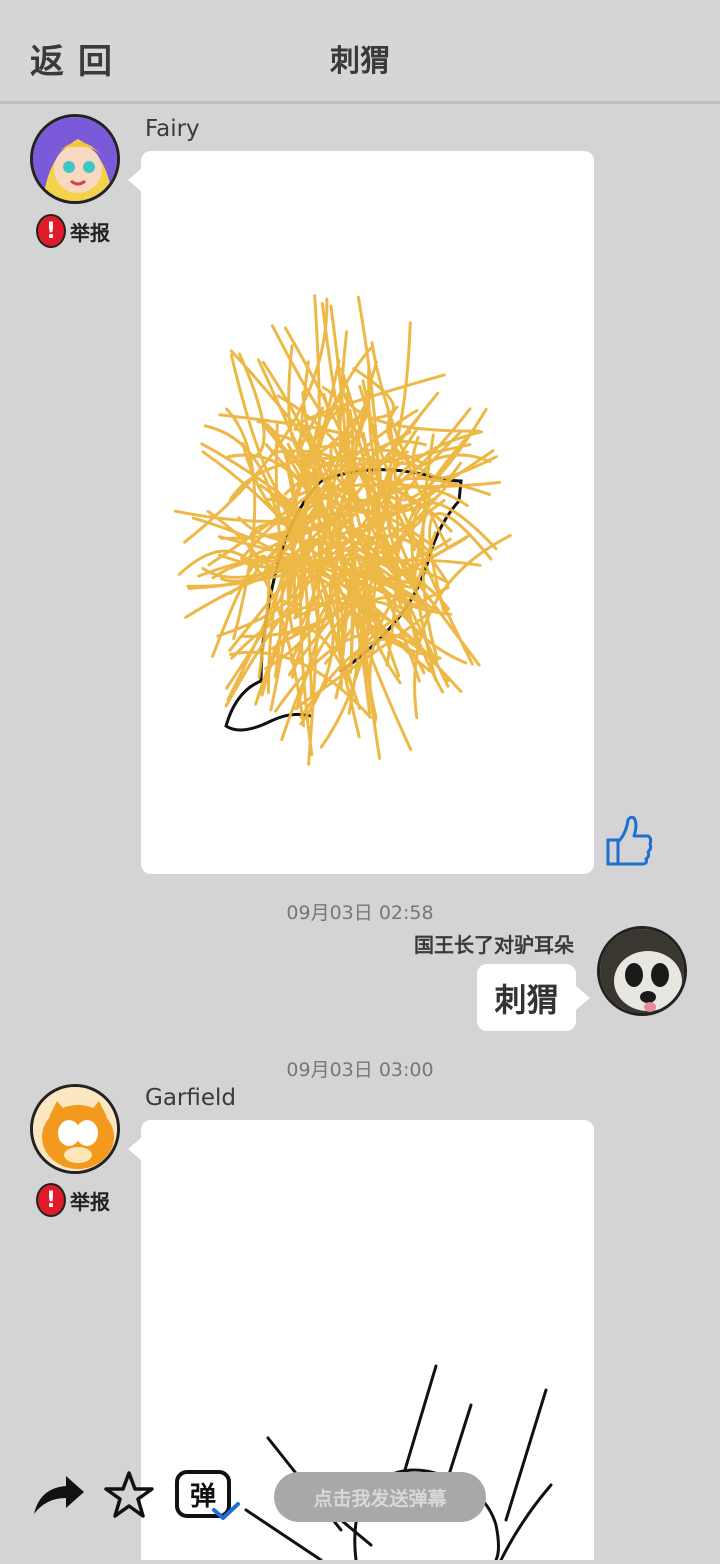  Describe the element at coordinates (526, 997) in the screenshot. I see `text-message-bubble: 刺猬` at that location.